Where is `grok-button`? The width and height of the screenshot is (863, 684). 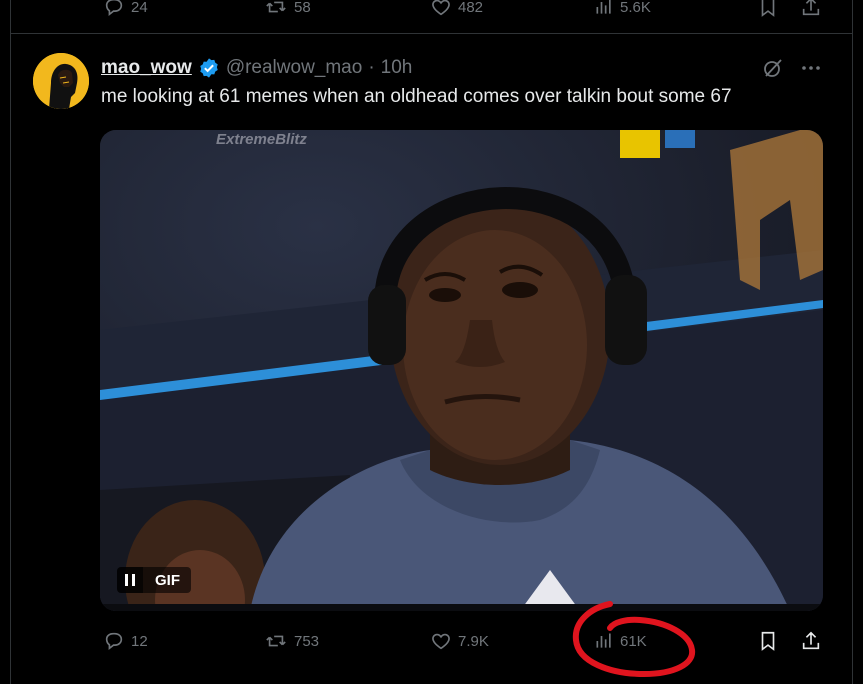 grok-button is located at coordinates (773, 68).